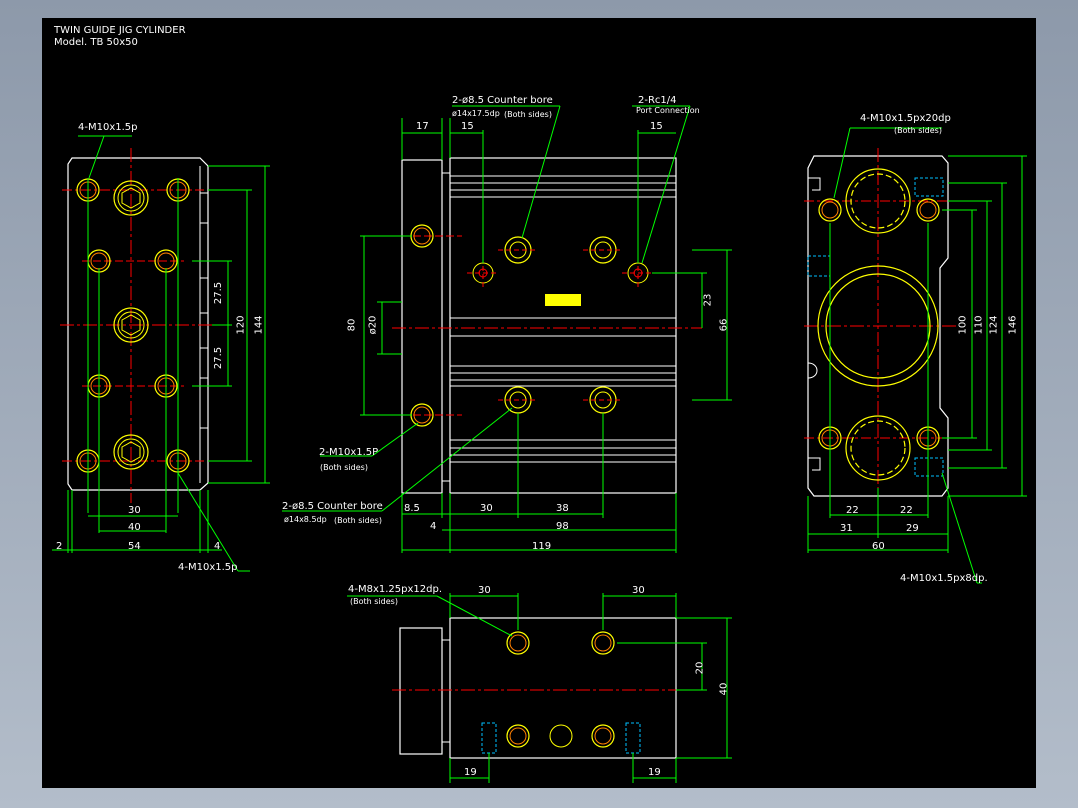  Describe the element at coordinates (358, 520) in the screenshot. I see `note-both-sides-3: (Both sides)` at that location.